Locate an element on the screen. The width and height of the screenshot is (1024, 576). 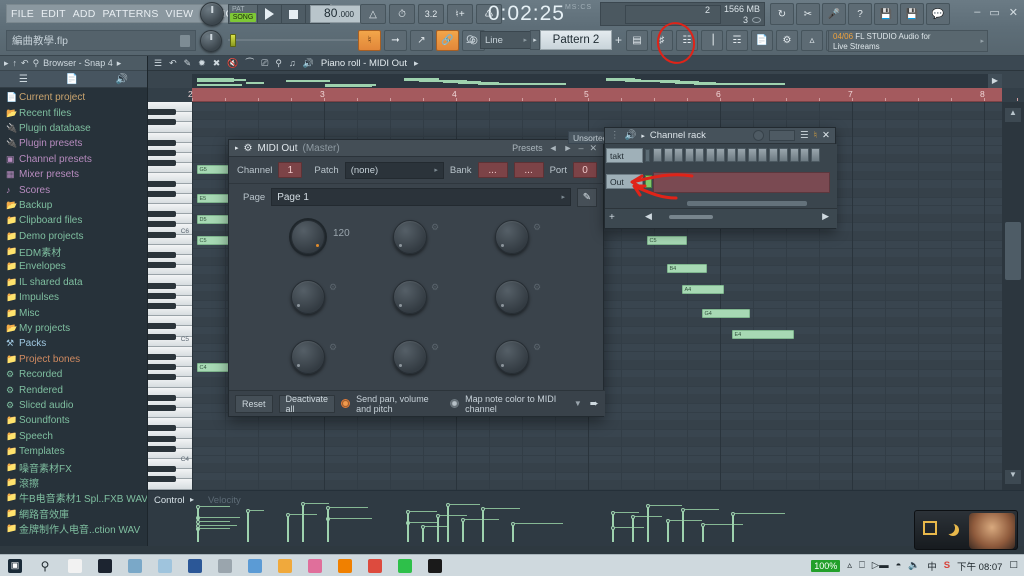
back-icon: ▸ is located at coordinates (6, 63).